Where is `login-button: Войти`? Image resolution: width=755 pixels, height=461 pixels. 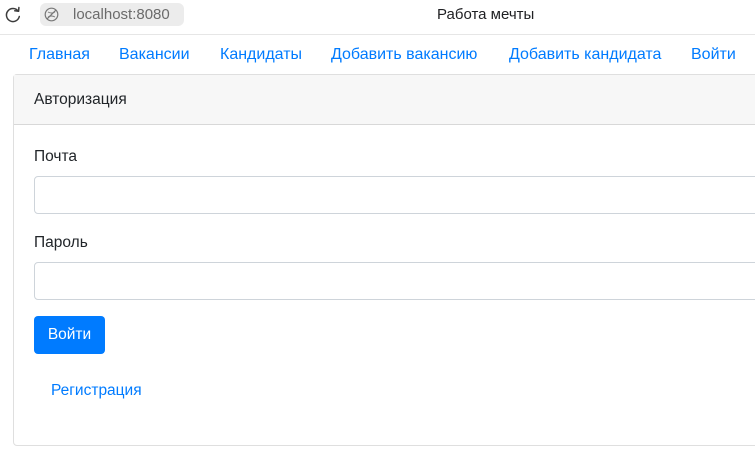
login-button: Войти is located at coordinates (69, 335).